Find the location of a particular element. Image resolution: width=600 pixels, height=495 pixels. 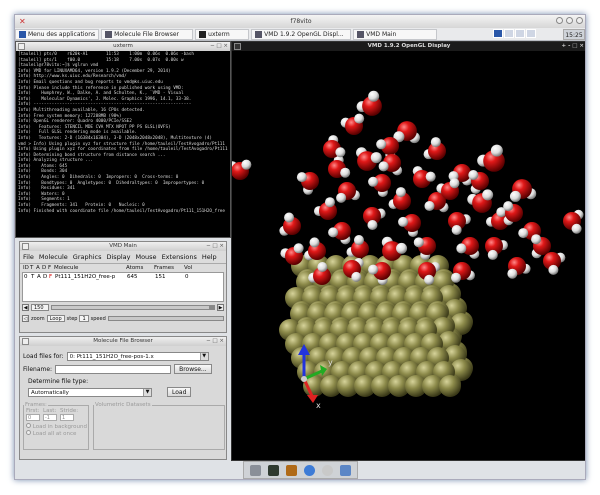

taskbar-vmd-main: VMD Main is located at coordinates (395, 34).